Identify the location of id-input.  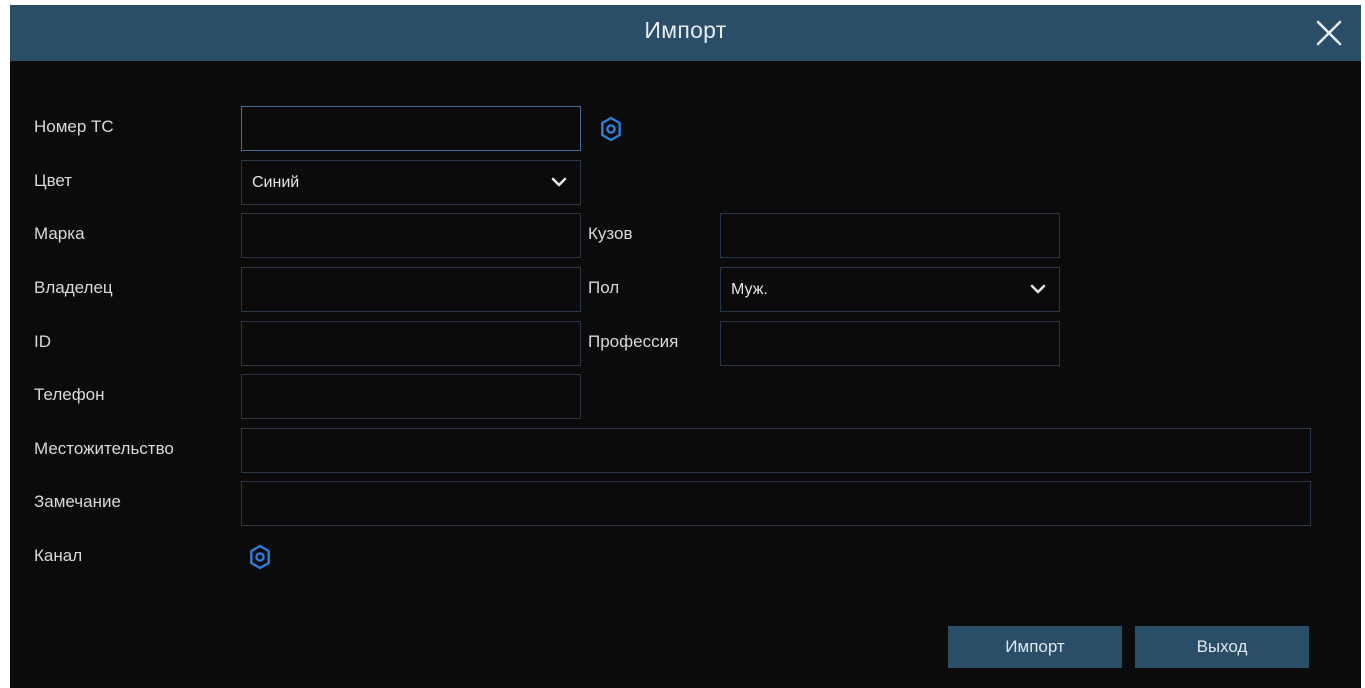
(411, 343).